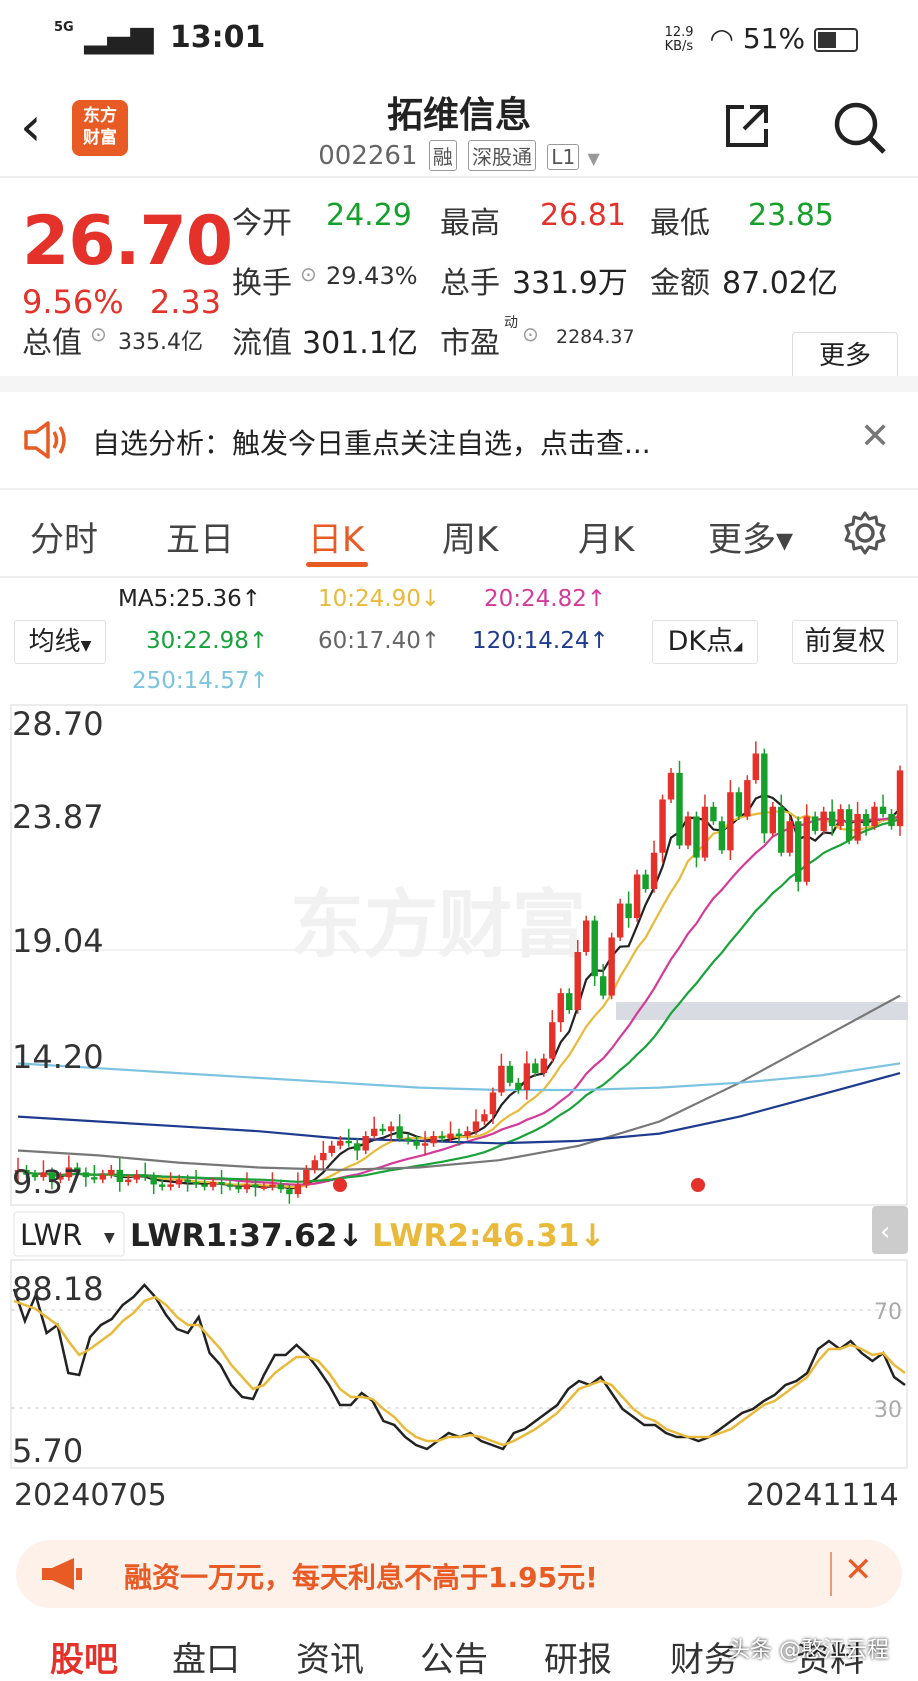 The image size is (918, 1681). Describe the element at coordinates (337, 564) in the screenshot. I see `active-tab-indicator` at that location.